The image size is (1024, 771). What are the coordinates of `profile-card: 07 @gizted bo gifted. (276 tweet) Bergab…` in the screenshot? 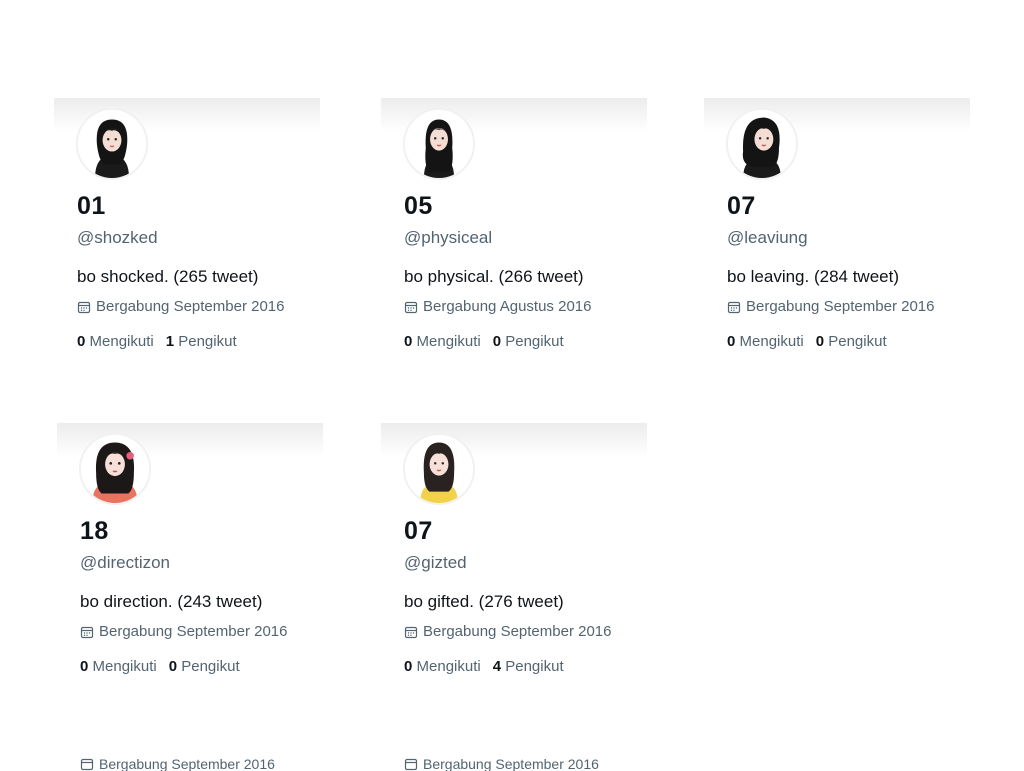 It's located at (514, 558).